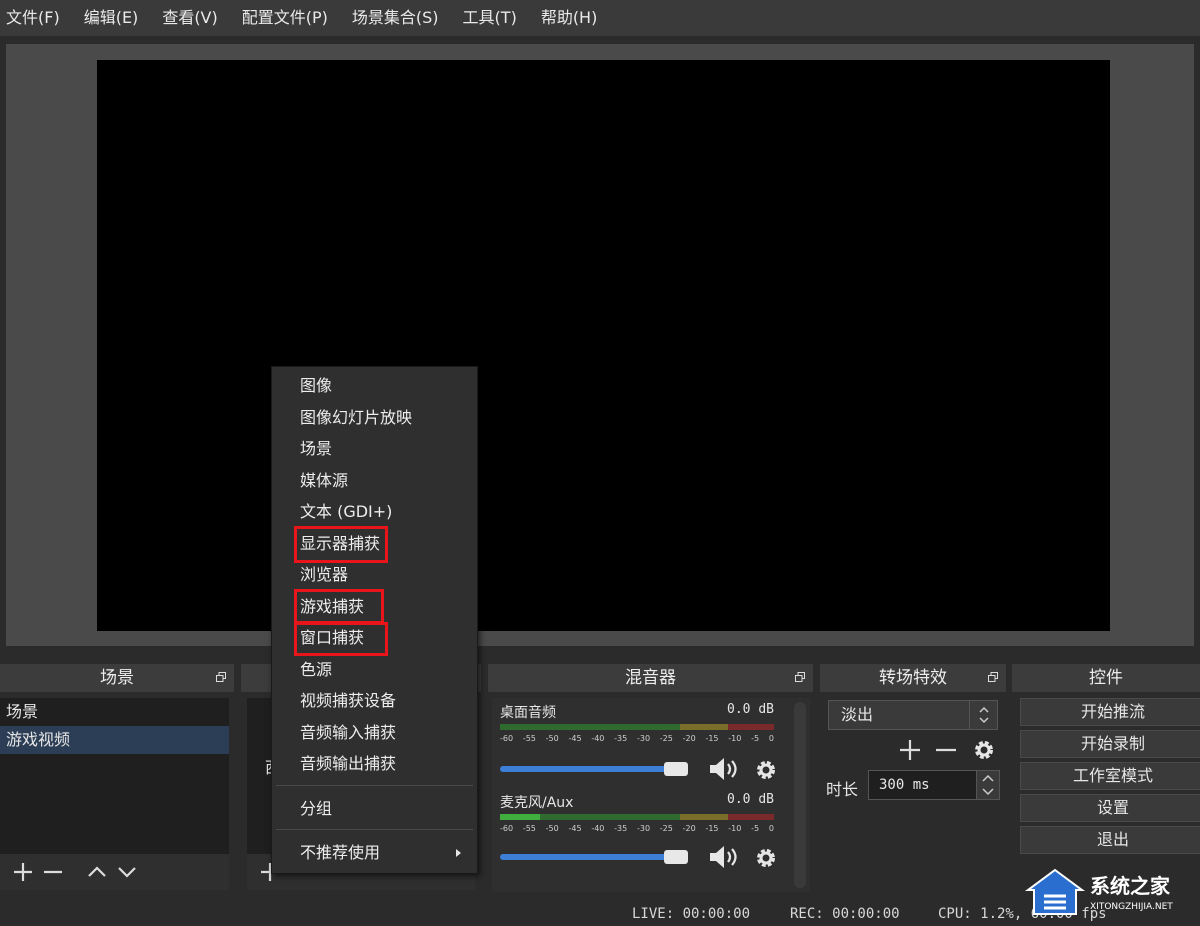 The height and width of the screenshot is (926, 1200). What do you see at coordinates (572, 18) in the screenshot?
I see `menu-help: 帮助(H)` at bounding box center [572, 18].